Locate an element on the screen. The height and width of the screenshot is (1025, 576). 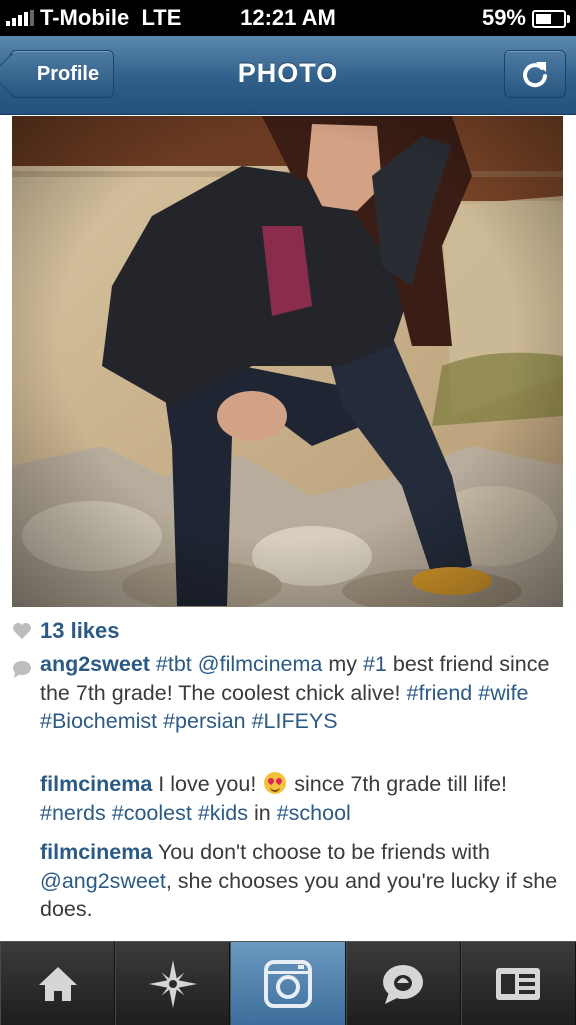
tab-profile is located at coordinates (518, 983).